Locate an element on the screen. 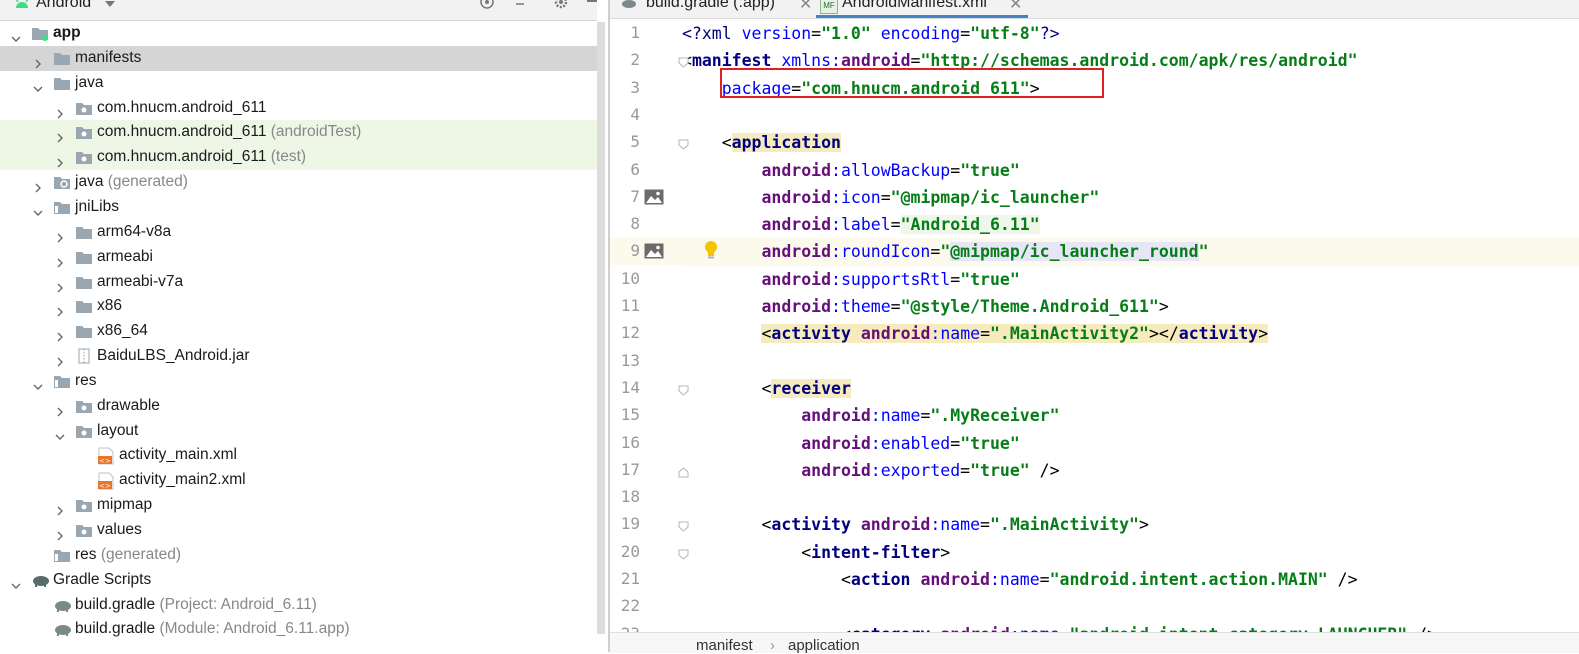  tree-item: res is located at coordinates (298, 381).